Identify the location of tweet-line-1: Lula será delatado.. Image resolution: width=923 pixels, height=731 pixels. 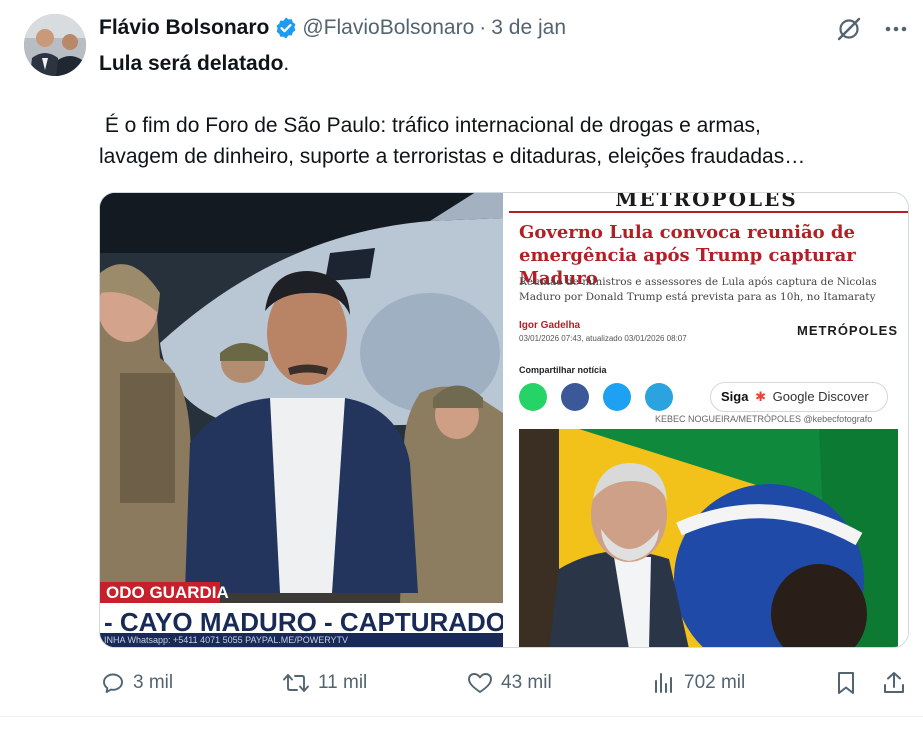
(504, 63).